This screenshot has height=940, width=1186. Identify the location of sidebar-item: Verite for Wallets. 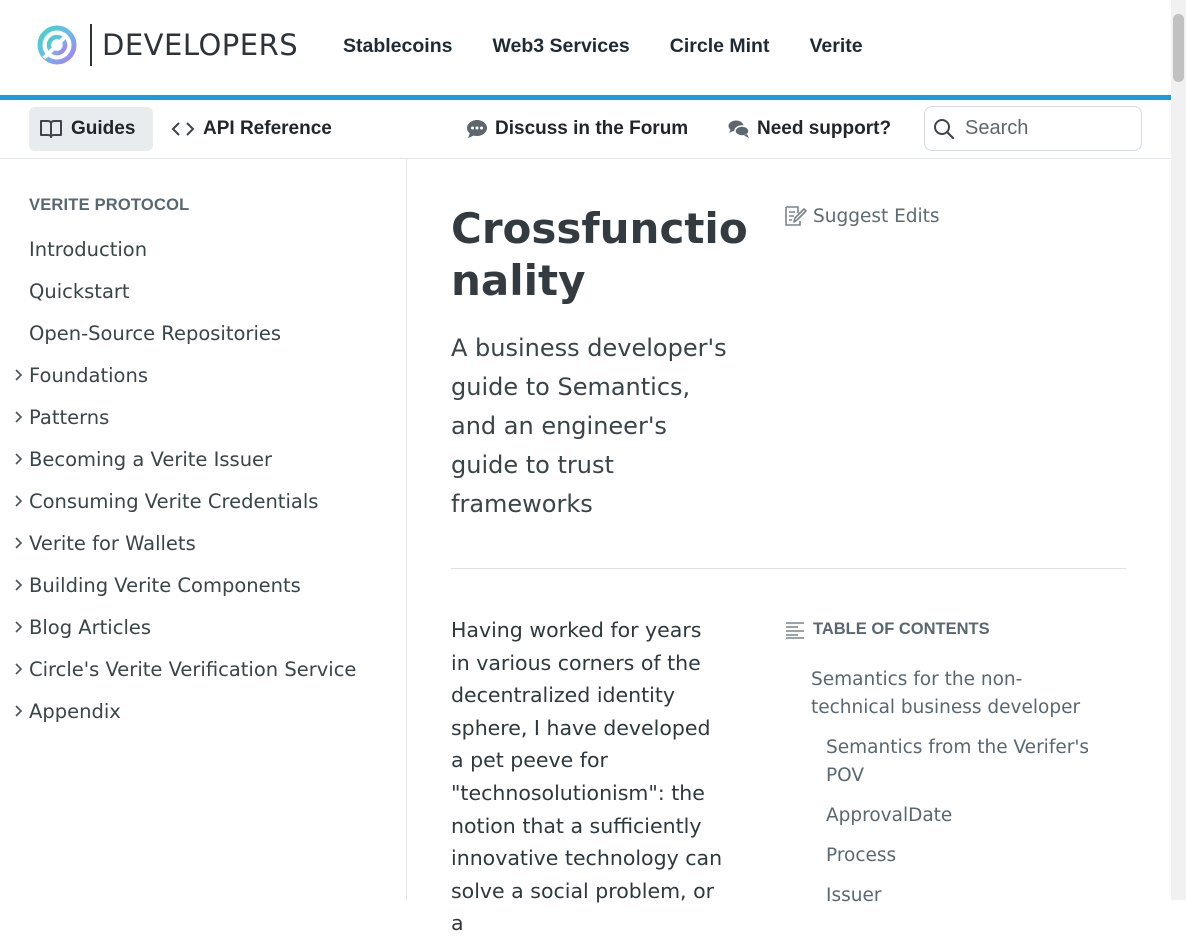
(203, 543).